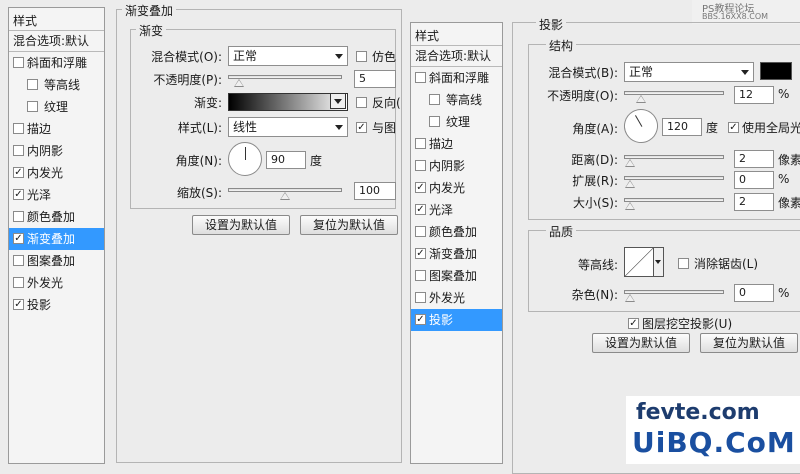 The width and height of the screenshot is (800, 474). What do you see at coordinates (56, 63) in the screenshot?
I see `left-style-item: 斜面和浮雕` at bounding box center [56, 63].